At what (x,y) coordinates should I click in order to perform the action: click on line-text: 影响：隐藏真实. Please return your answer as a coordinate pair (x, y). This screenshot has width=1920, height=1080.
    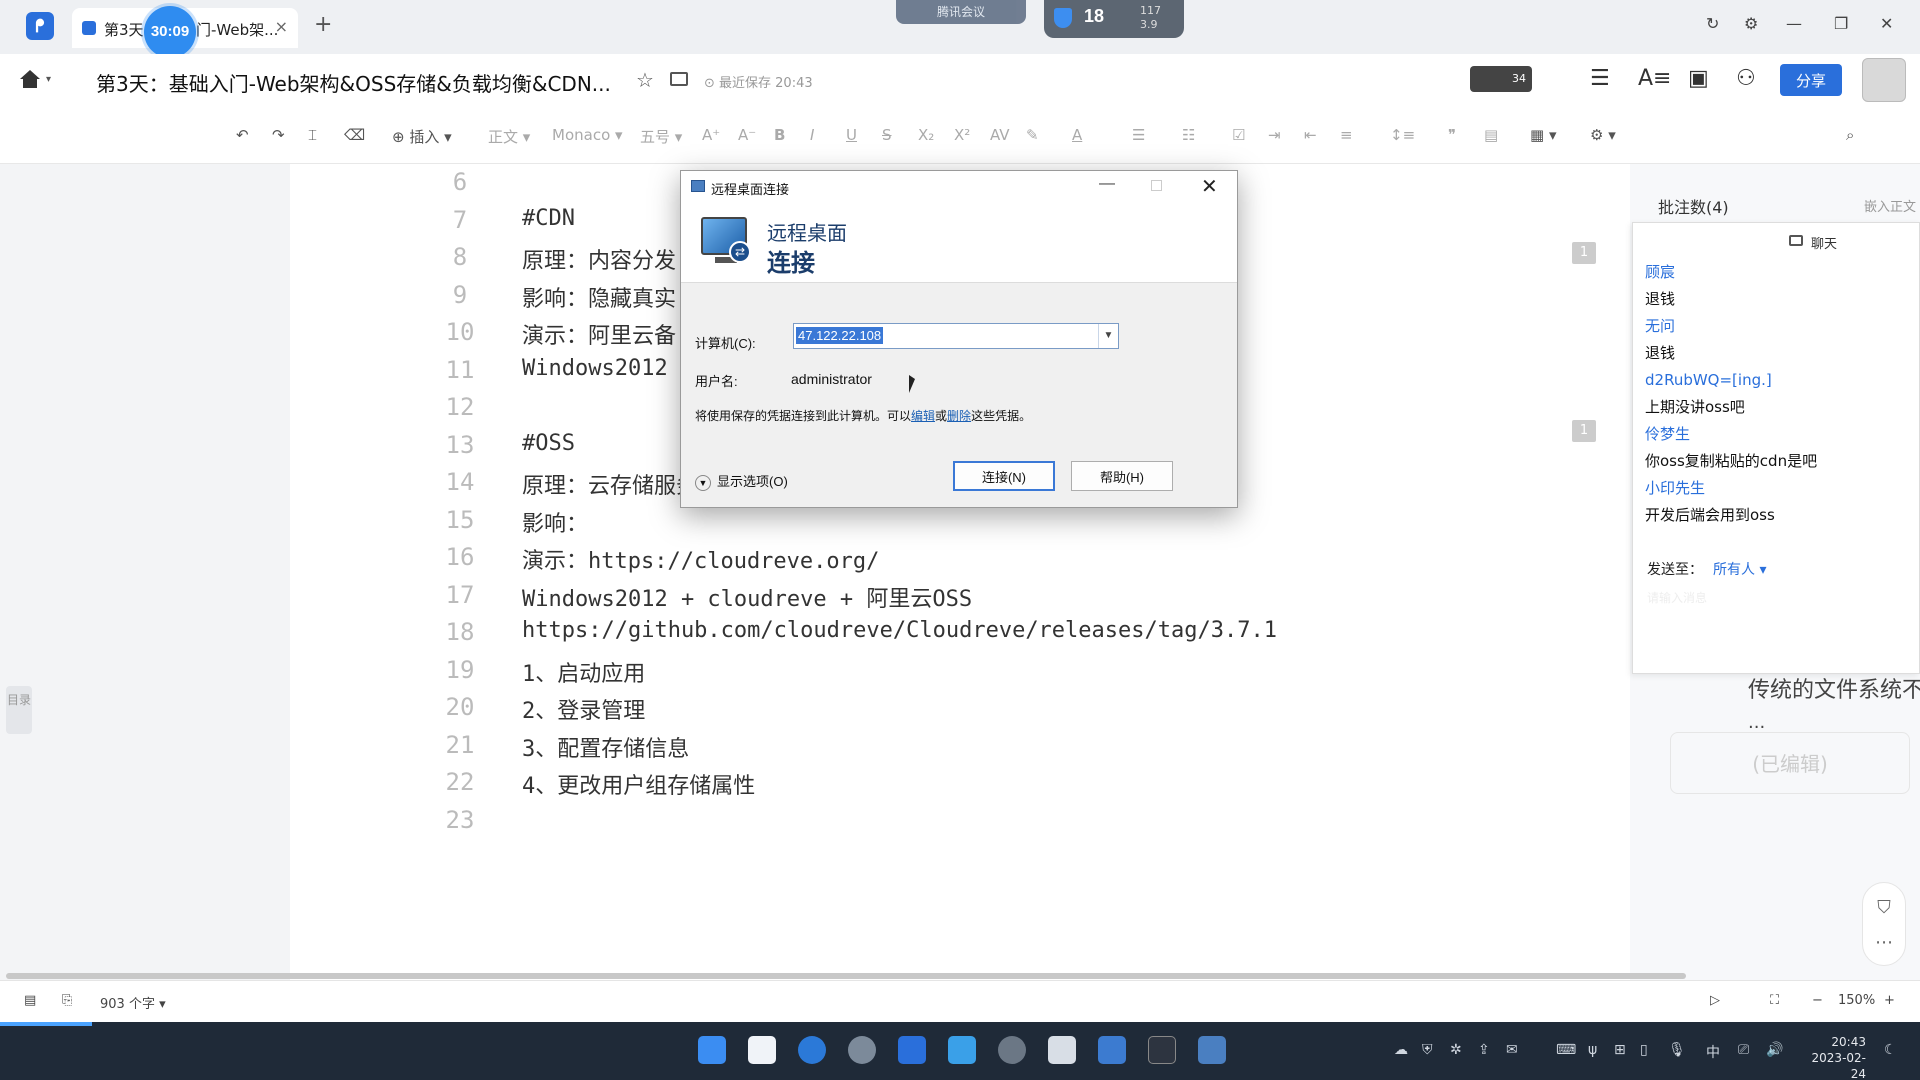
    Looking at the image, I should click on (599, 297).